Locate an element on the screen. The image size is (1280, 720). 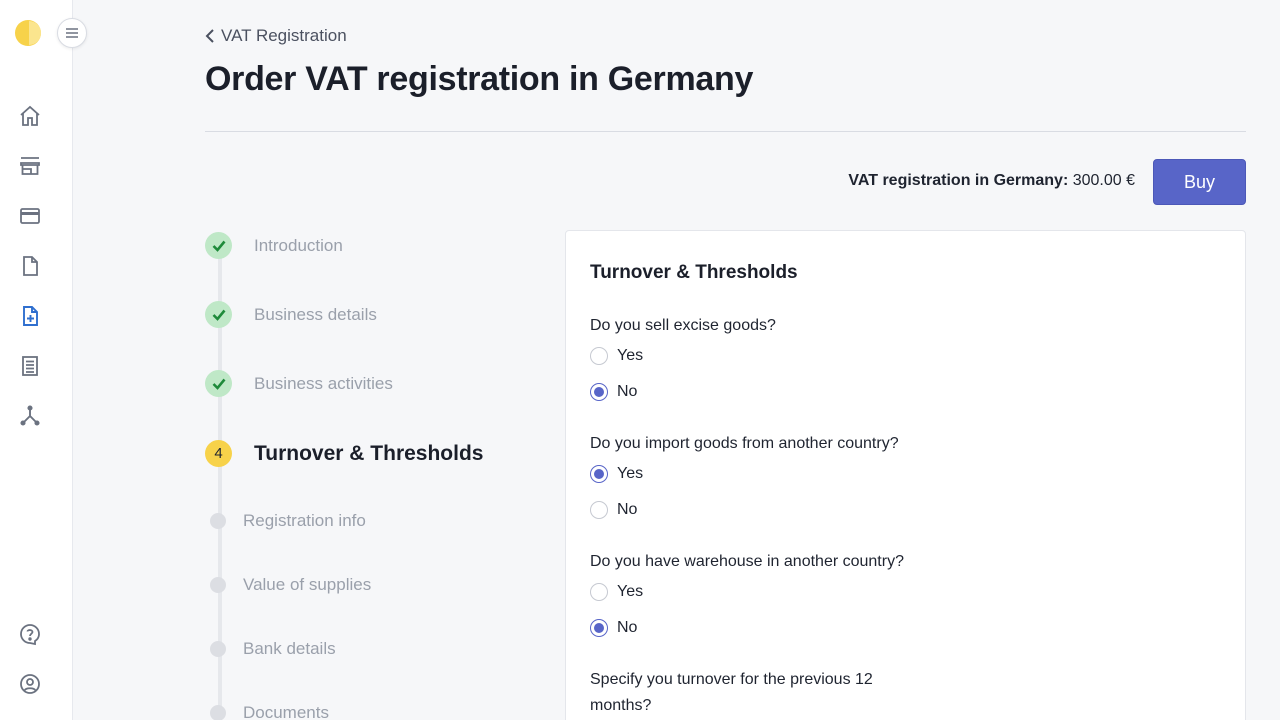
step-label: Business activities is located at coordinates (323, 383).